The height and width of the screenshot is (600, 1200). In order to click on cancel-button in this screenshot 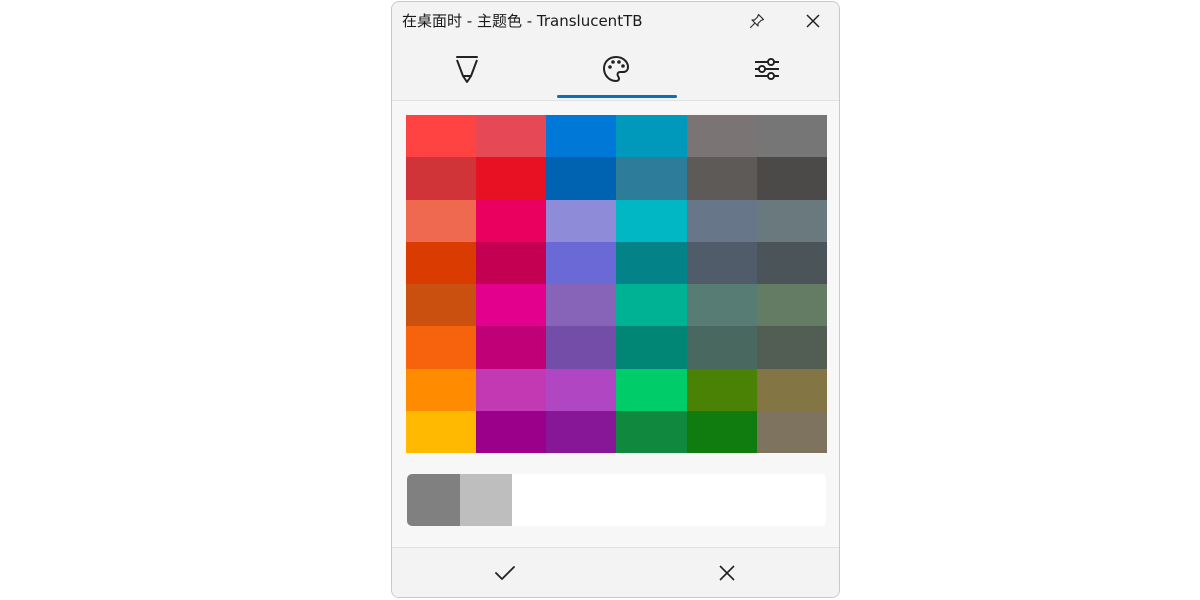, I will do `click(727, 573)`.